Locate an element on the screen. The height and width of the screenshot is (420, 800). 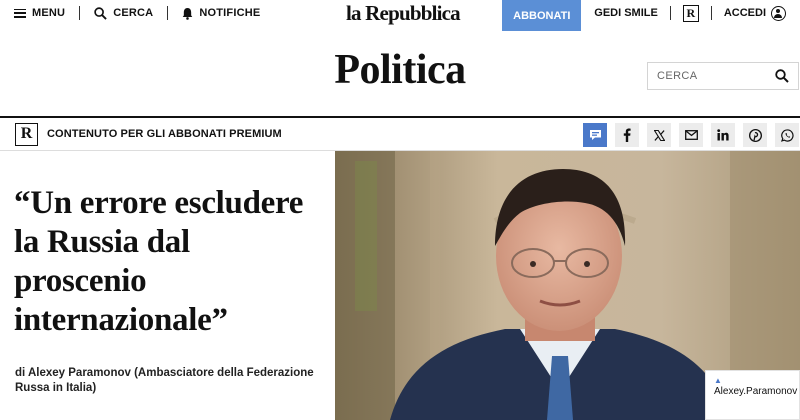
linkedin-button is located at coordinates (723, 135).